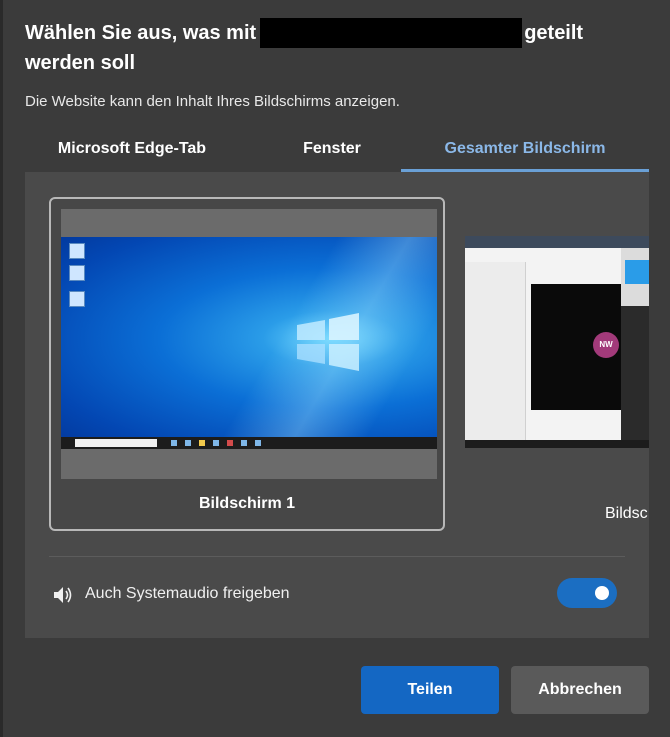 This screenshot has width=670, height=737. I want to click on redacted-site-name, so click(391, 33).